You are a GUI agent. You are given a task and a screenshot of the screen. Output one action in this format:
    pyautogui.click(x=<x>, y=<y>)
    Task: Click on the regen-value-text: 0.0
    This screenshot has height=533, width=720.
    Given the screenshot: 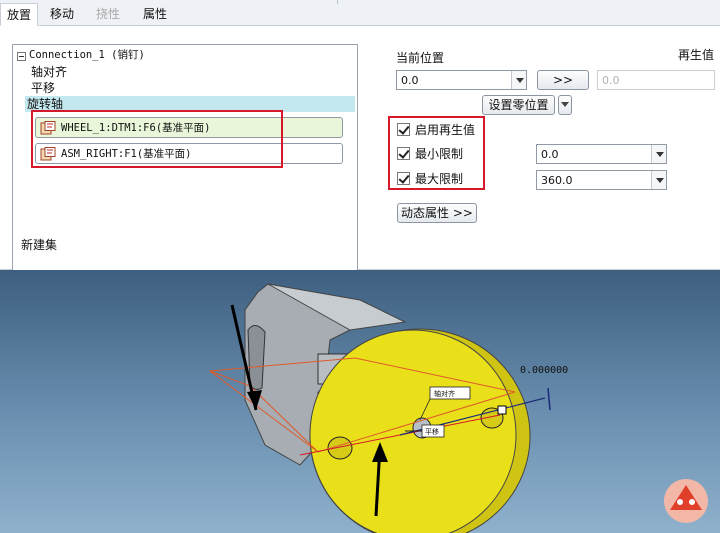 What is the action you would take?
    pyautogui.click(x=611, y=80)
    